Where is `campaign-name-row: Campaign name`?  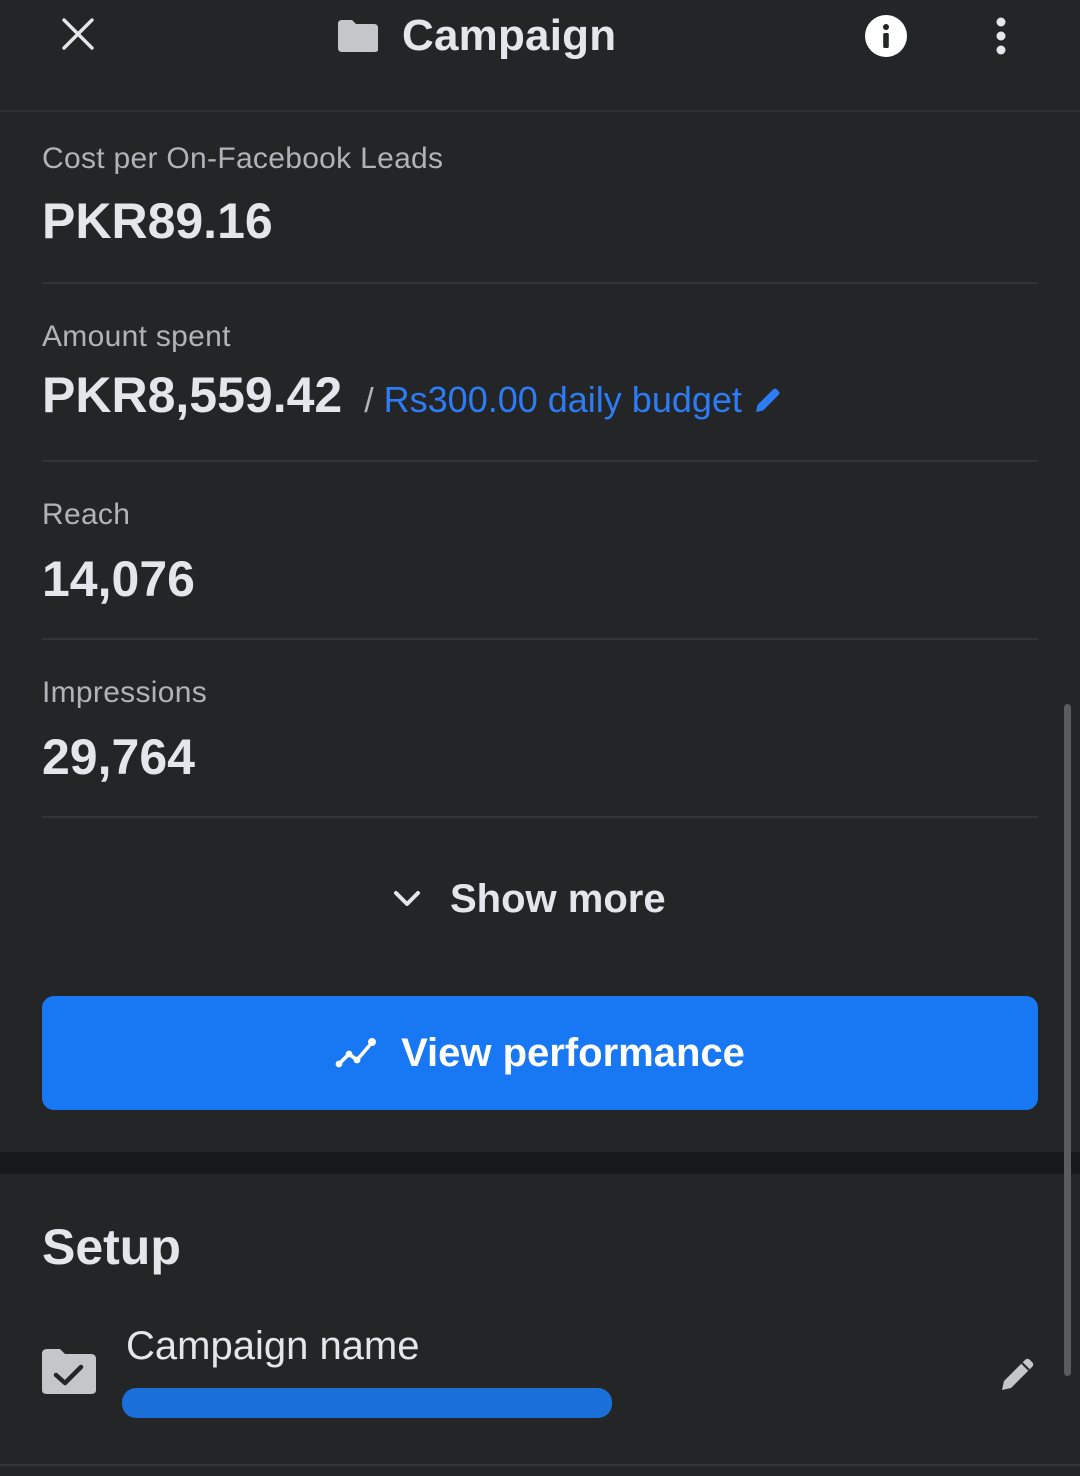 campaign-name-row: Campaign name is located at coordinates (540, 1388).